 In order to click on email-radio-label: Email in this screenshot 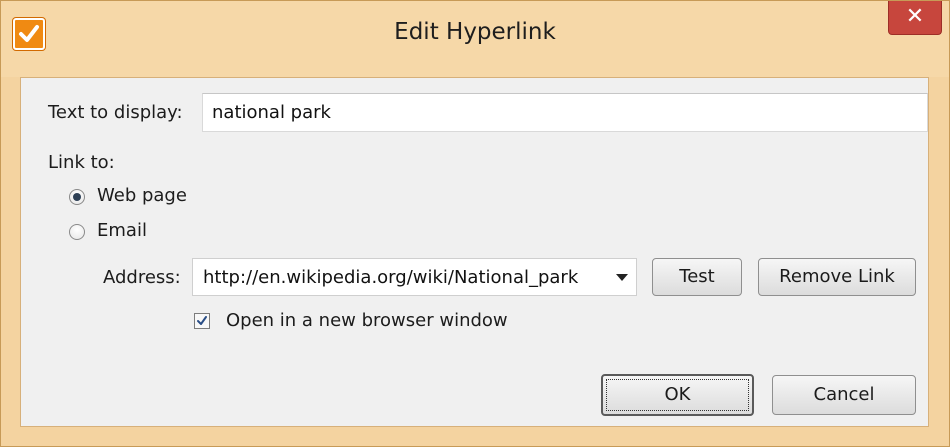, I will do `click(122, 230)`.